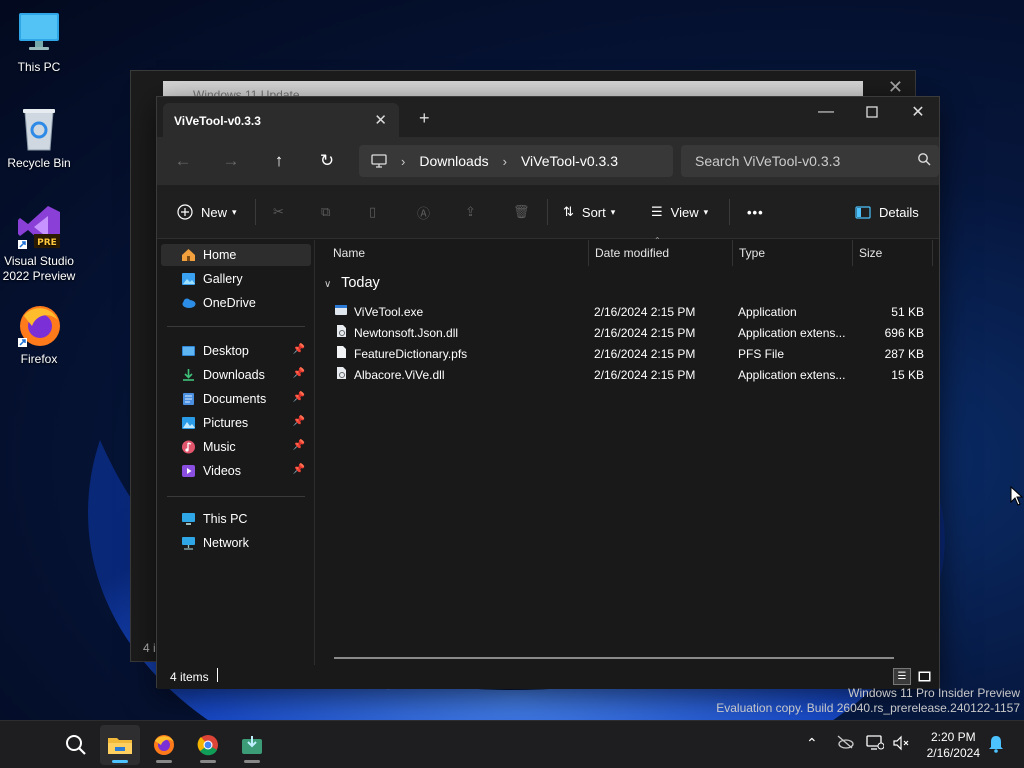 This screenshot has height=768, width=1024. I want to click on copy-button: ⧉, so click(325, 212).